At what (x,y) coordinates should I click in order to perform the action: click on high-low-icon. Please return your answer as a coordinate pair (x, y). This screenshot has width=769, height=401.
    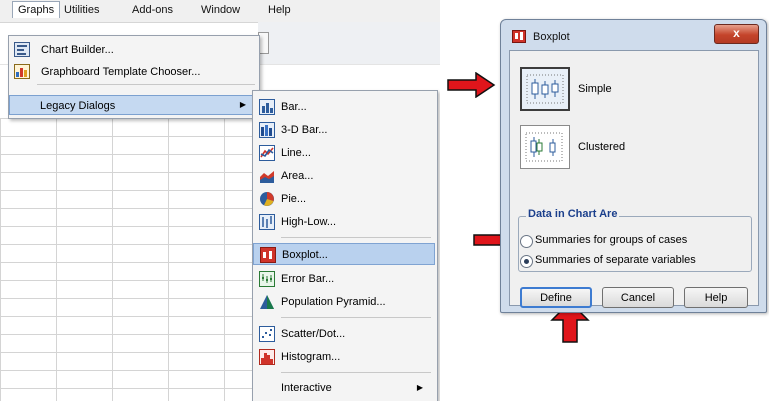
    Looking at the image, I should click on (267, 222).